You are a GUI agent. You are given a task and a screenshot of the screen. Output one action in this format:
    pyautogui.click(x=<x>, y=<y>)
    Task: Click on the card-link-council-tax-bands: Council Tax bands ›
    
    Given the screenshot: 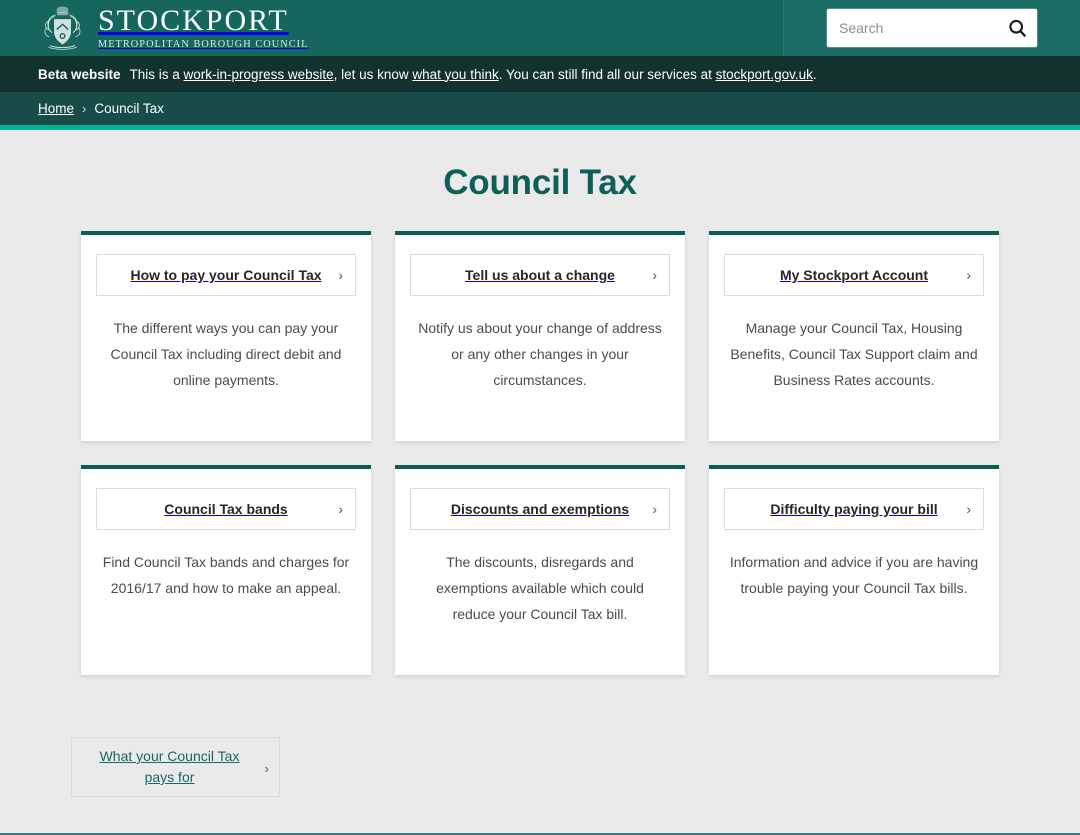 What is the action you would take?
    pyautogui.click(x=226, y=509)
    